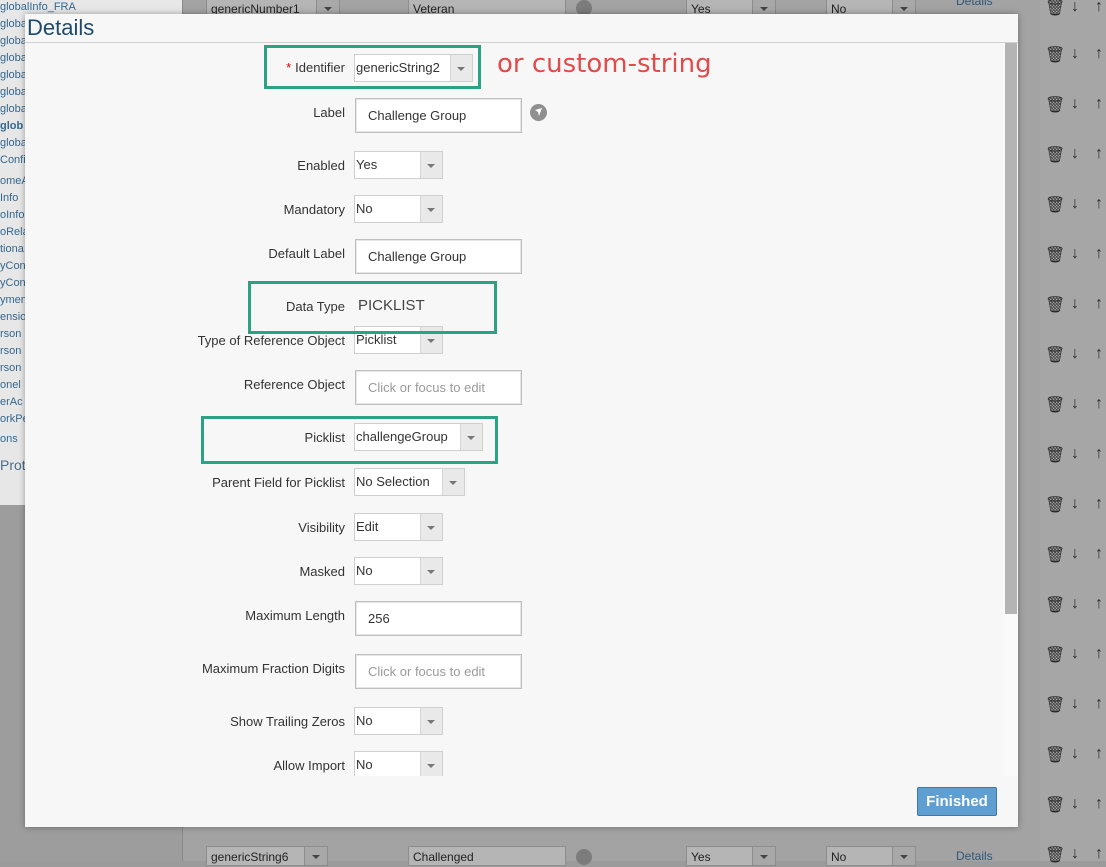  What do you see at coordinates (974, 4) in the screenshot?
I see `bg-details-link: Details` at bounding box center [974, 4].